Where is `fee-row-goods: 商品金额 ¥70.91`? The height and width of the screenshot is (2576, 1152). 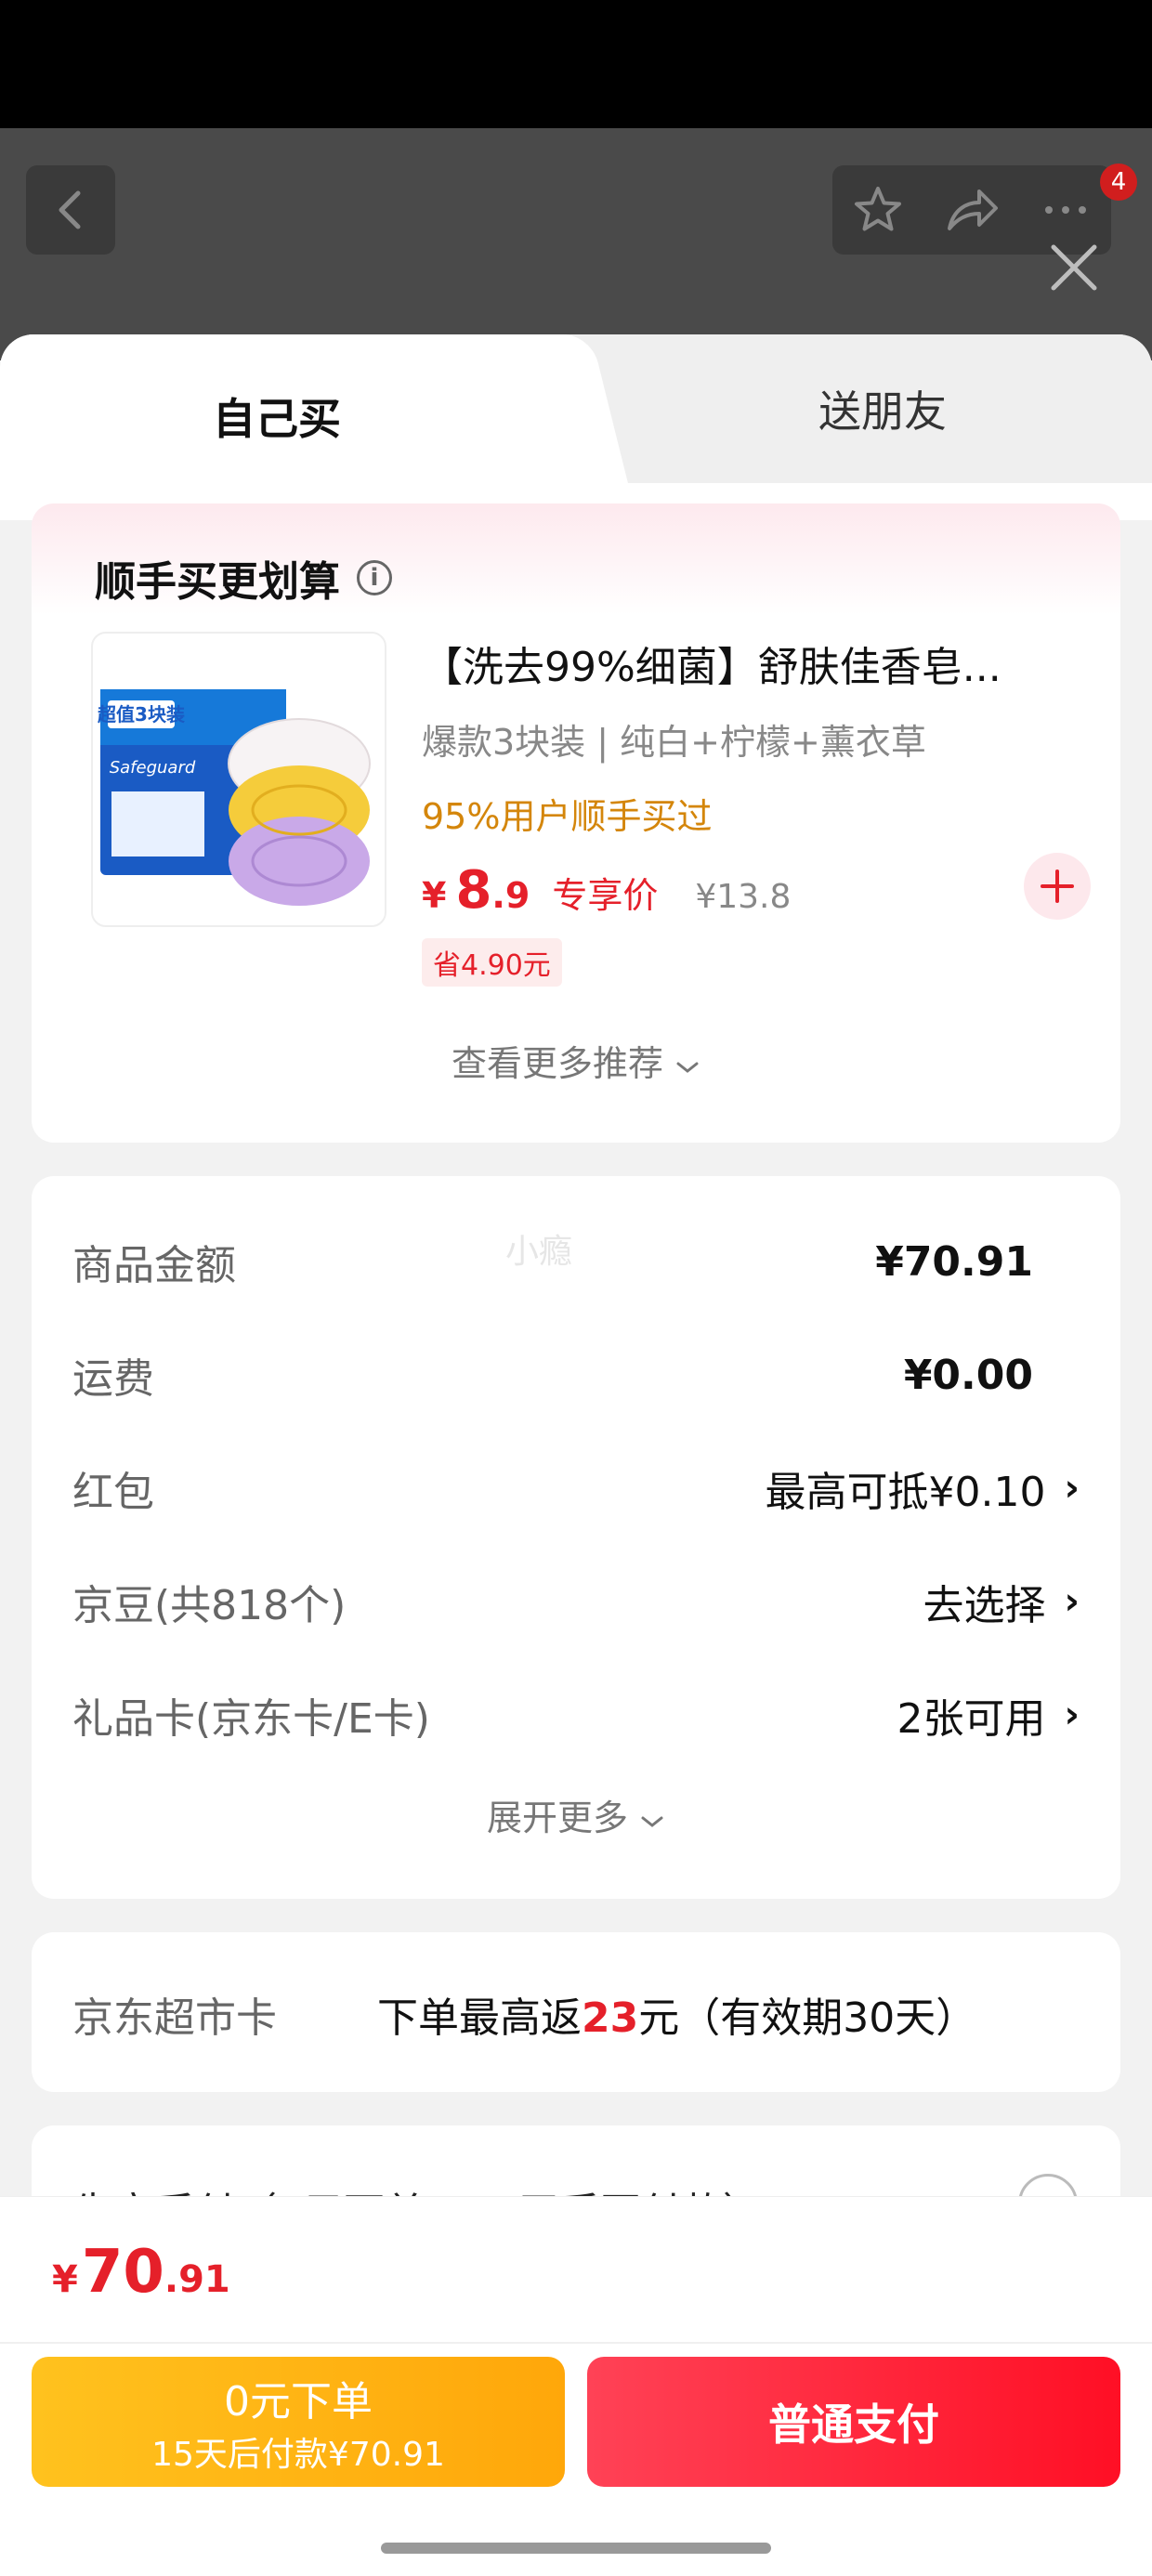 fee-row-goods: 商品金额 ¥70.91 is located at coordinates (576, 1261).